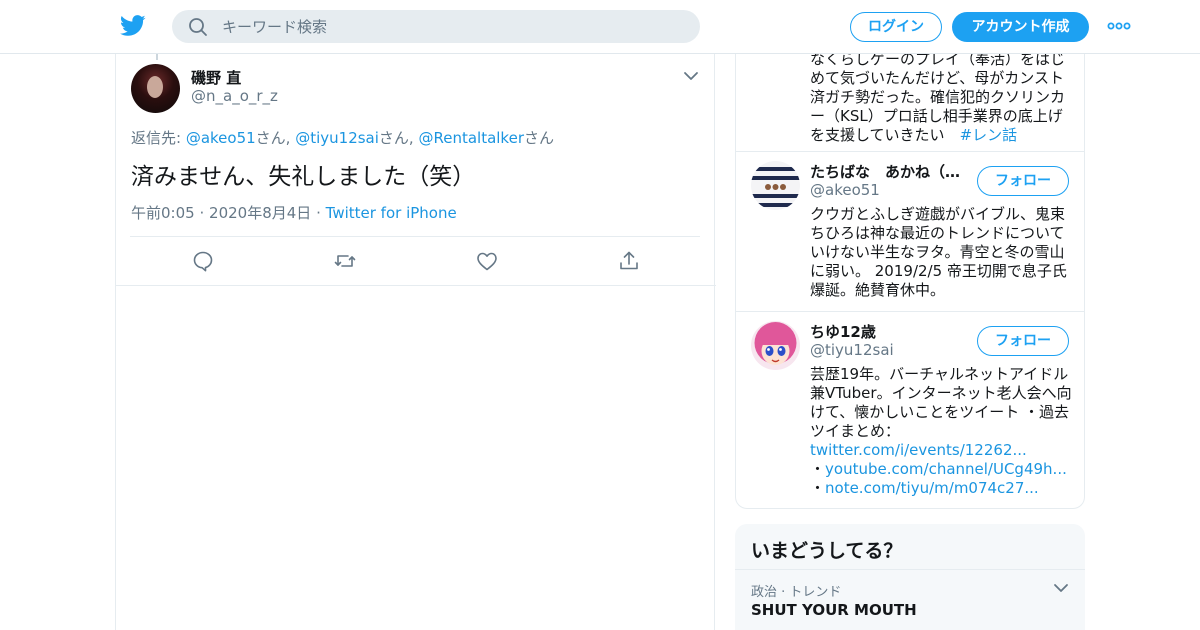  Describe the element at coordinates (157, 57) in the screenshot. I see `thread-connector-line` at that location.